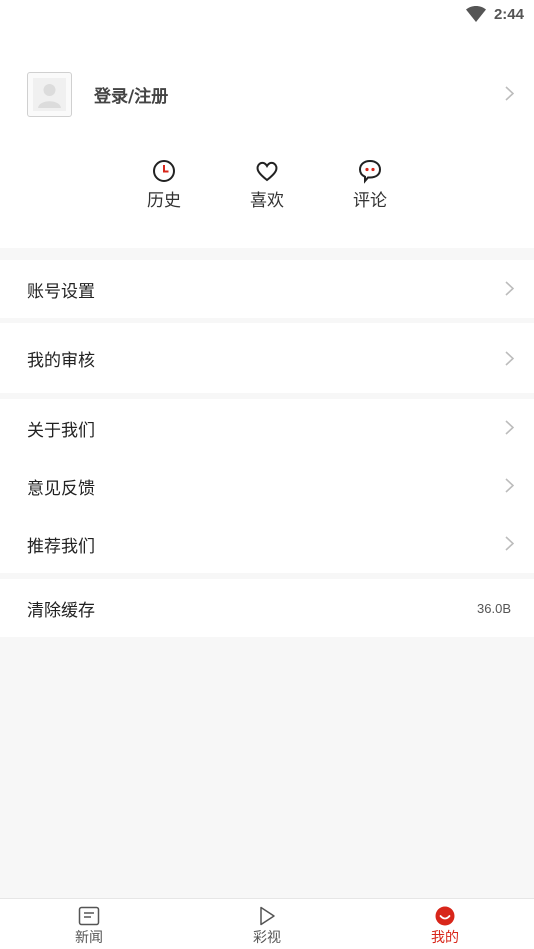 This screenshot has height=949, width=534. What do you see at coordinates (445, 916) in the screenshot?
I see `profile-smile-icon` at bounding box center [445, 916].